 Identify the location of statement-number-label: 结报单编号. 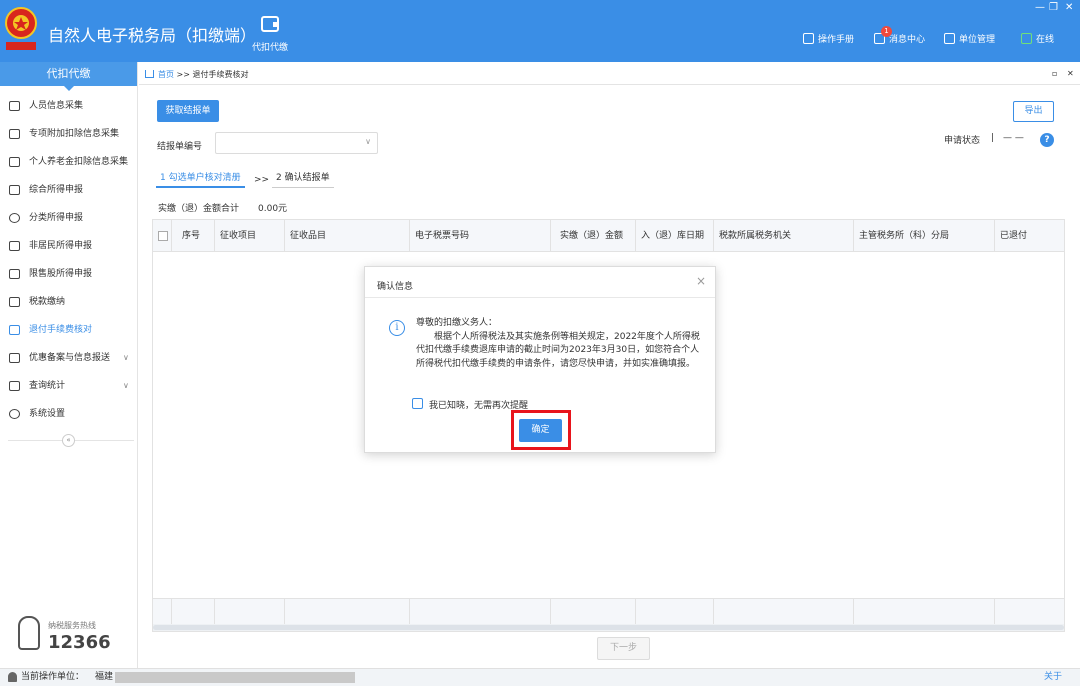
(180, 147).